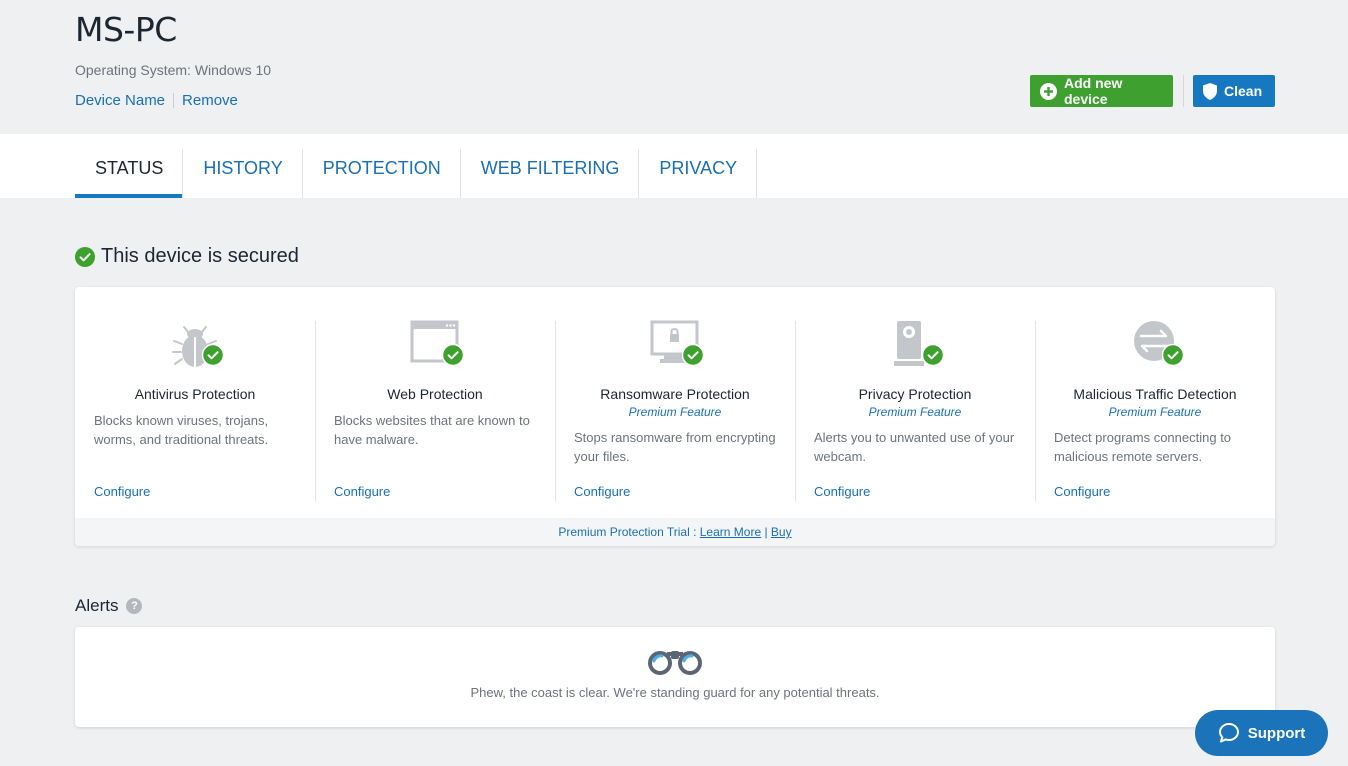 The width and height of the screenshot is (1348, 766). What do you see at coordinates (1157, 345) in the screenshot?
I see `traffic-arrows-icon` at bounding box center [1157, 345].